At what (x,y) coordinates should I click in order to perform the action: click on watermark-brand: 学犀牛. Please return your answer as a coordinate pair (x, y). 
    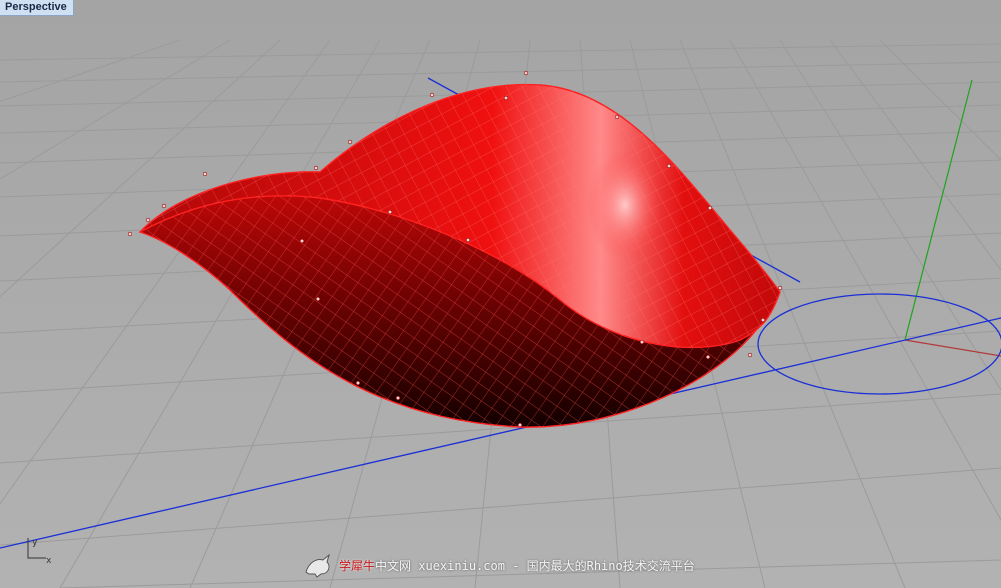
    Looking at the image, I should click on (357, 565).